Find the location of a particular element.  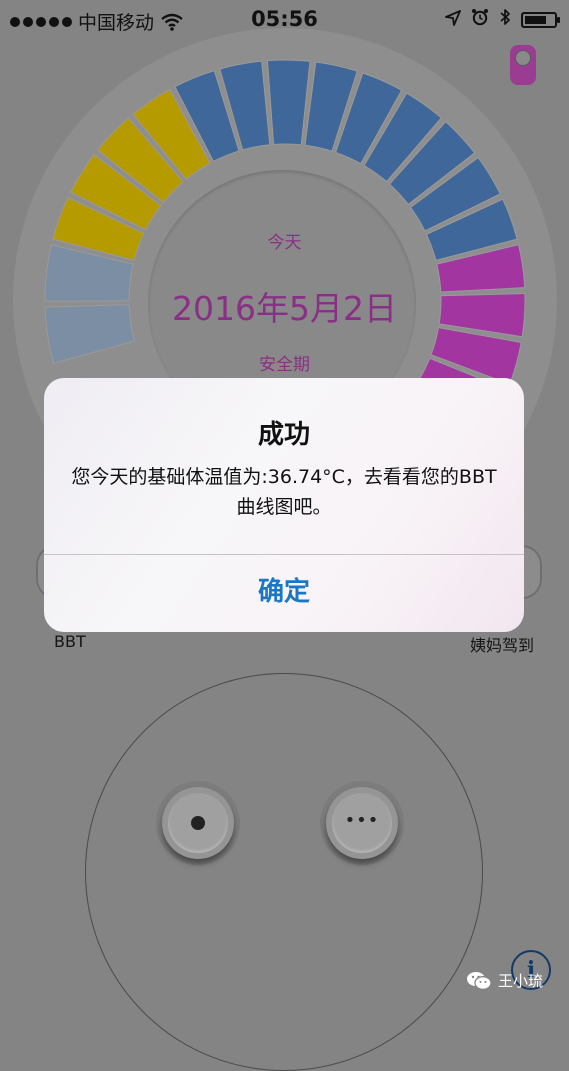

bbt-label: BBT is located at coordinates (70, 641).